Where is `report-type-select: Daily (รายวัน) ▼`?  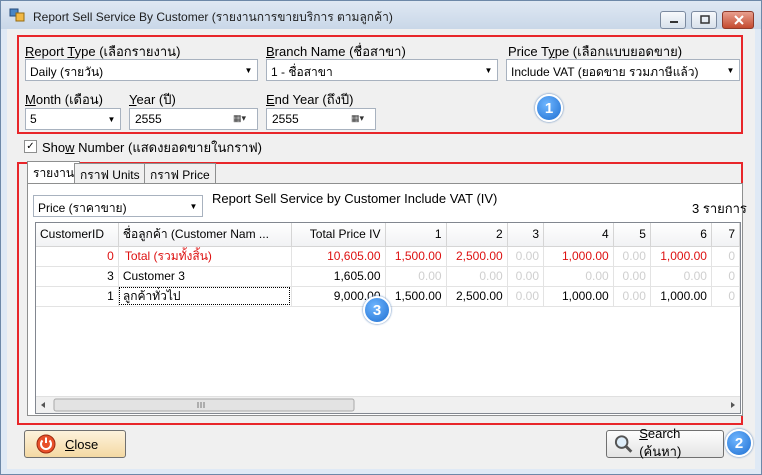 report-type-select: Daily (รายวัน) ▼ is located at coordinates (141, 70).